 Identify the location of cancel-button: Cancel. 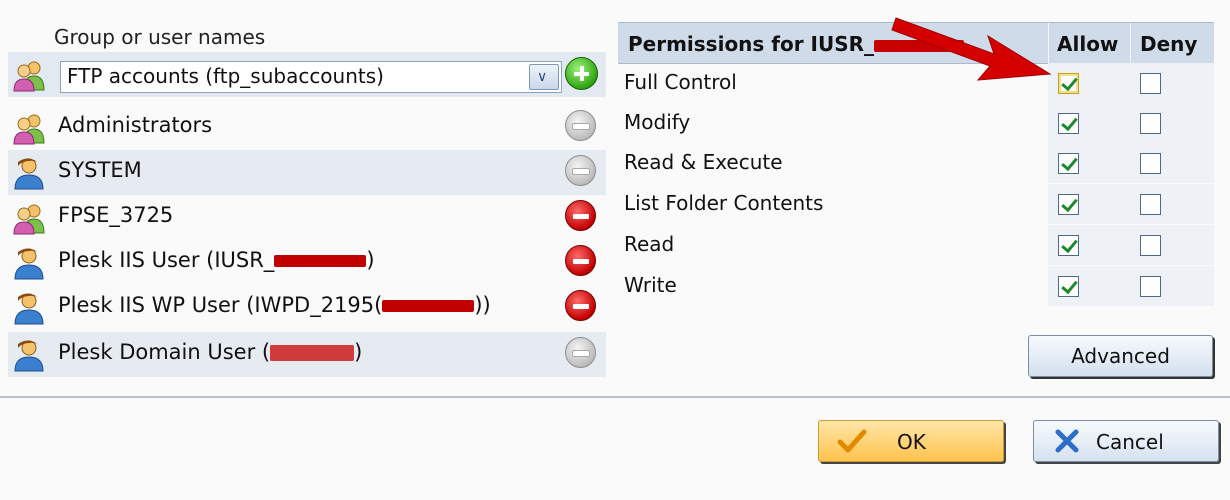
(1126, 441).